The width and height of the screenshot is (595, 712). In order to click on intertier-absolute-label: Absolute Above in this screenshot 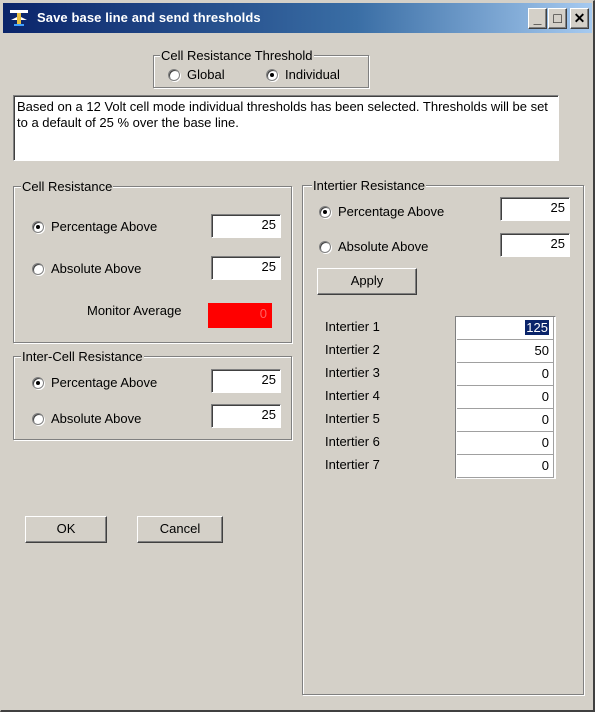, I will do `click(383, 246)`.